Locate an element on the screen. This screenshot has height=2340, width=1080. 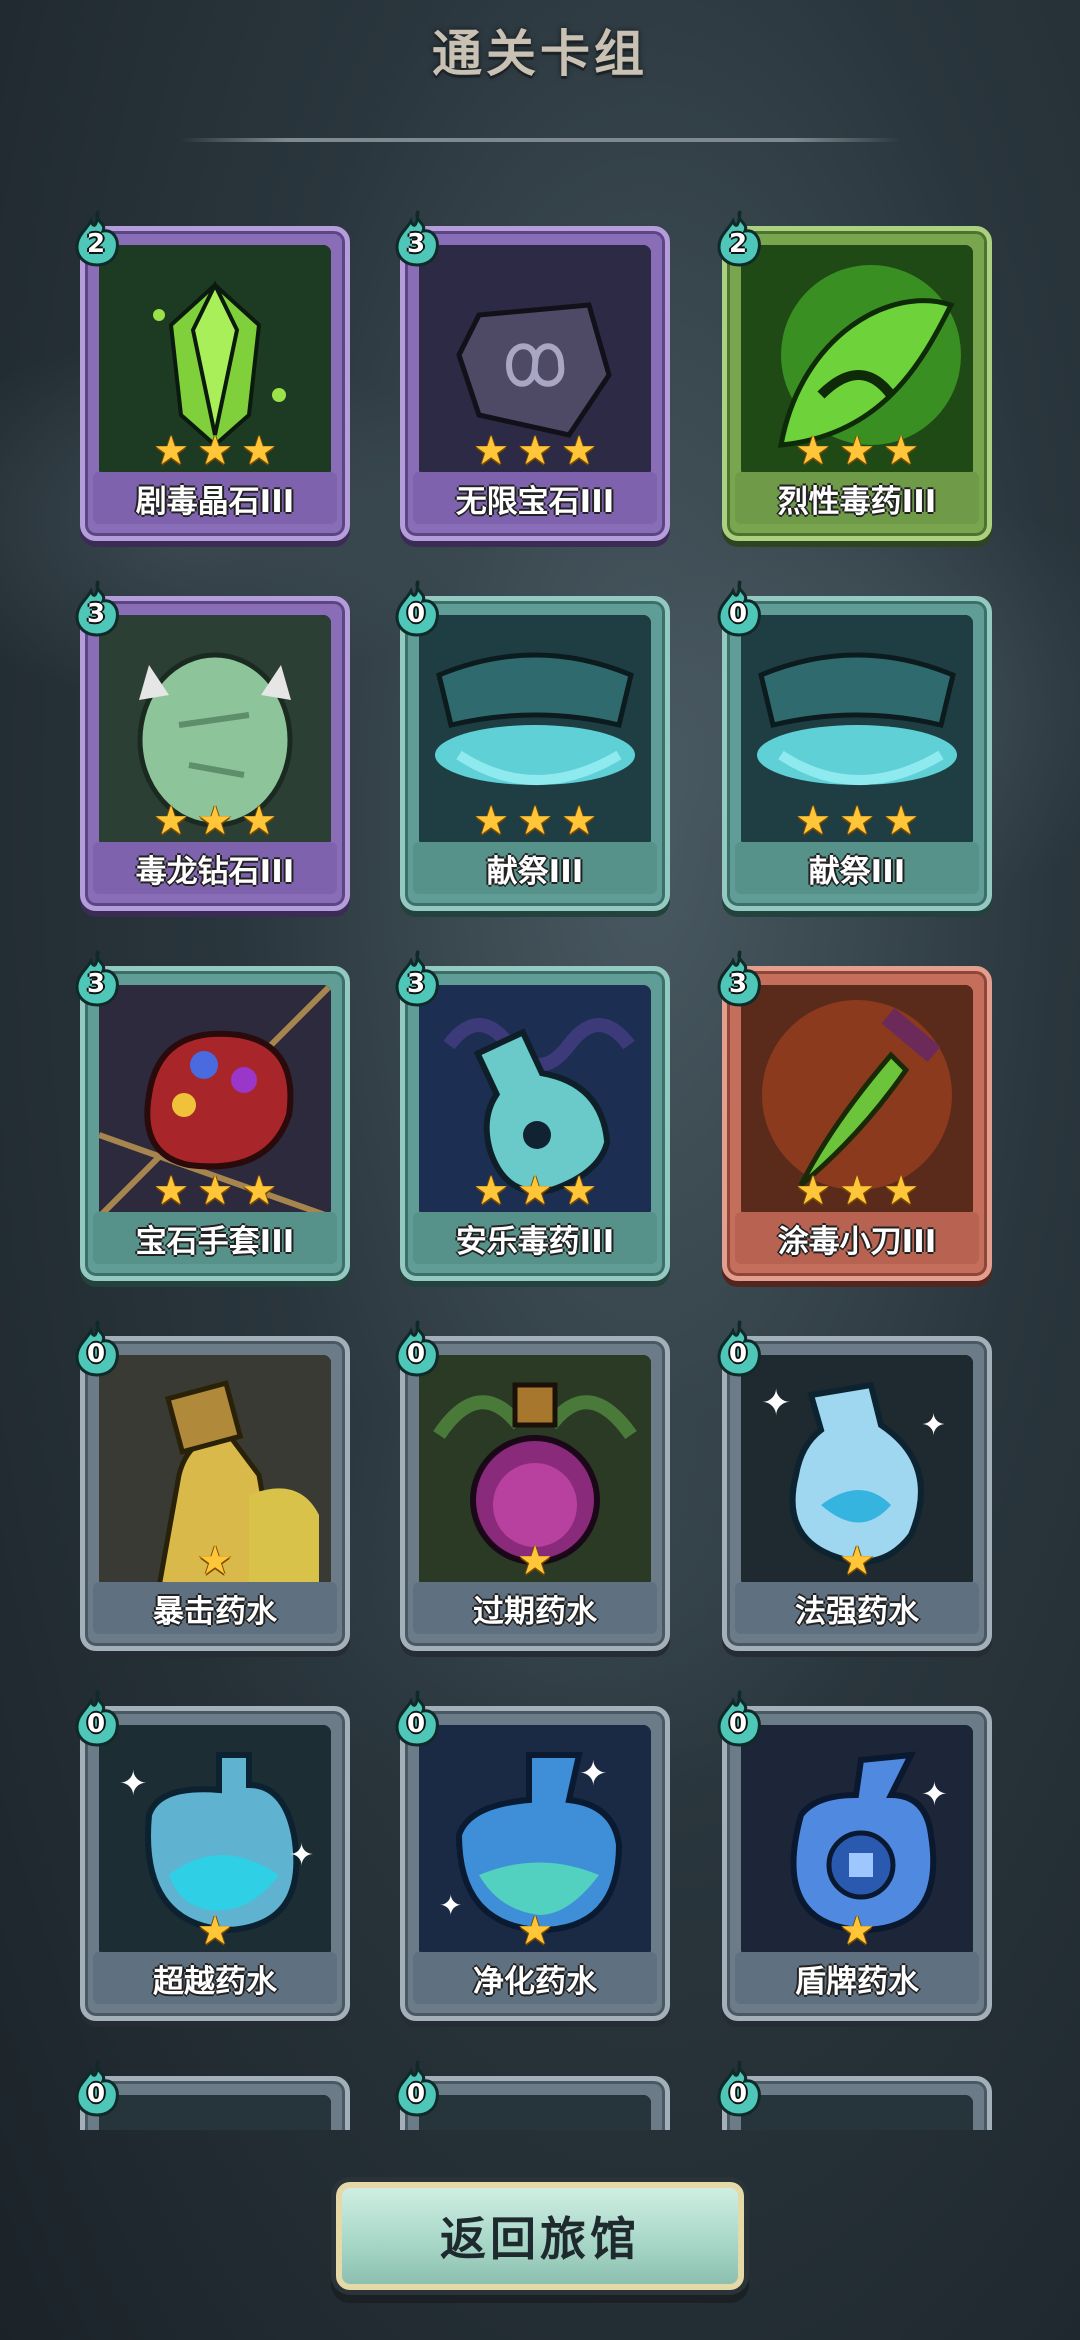
title-divider is located at coordinates (540, 140).